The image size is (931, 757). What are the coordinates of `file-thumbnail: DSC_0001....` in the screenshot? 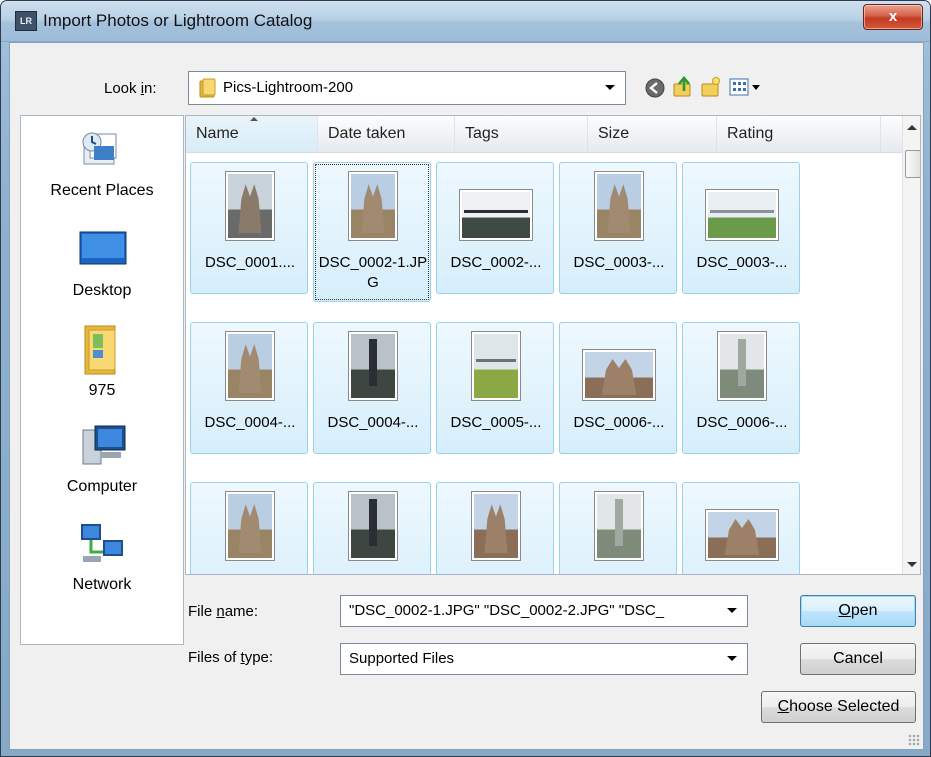 It's located at (249, 228).